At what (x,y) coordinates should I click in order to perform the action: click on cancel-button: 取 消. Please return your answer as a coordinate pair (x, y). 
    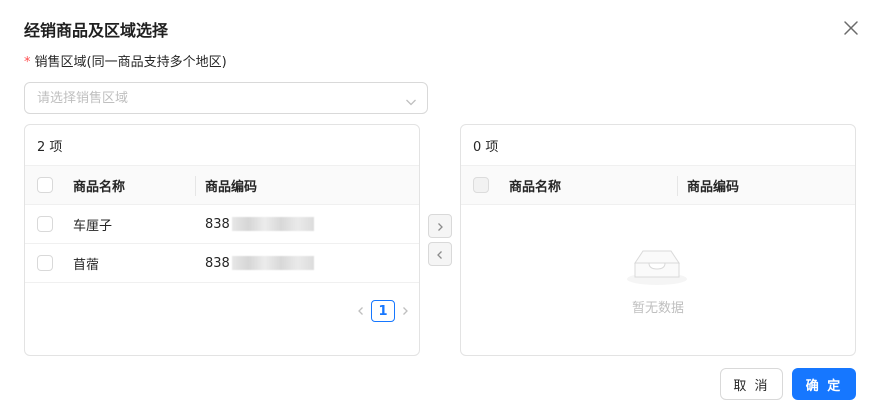
    Looking at the image, I should click on (751, 384).